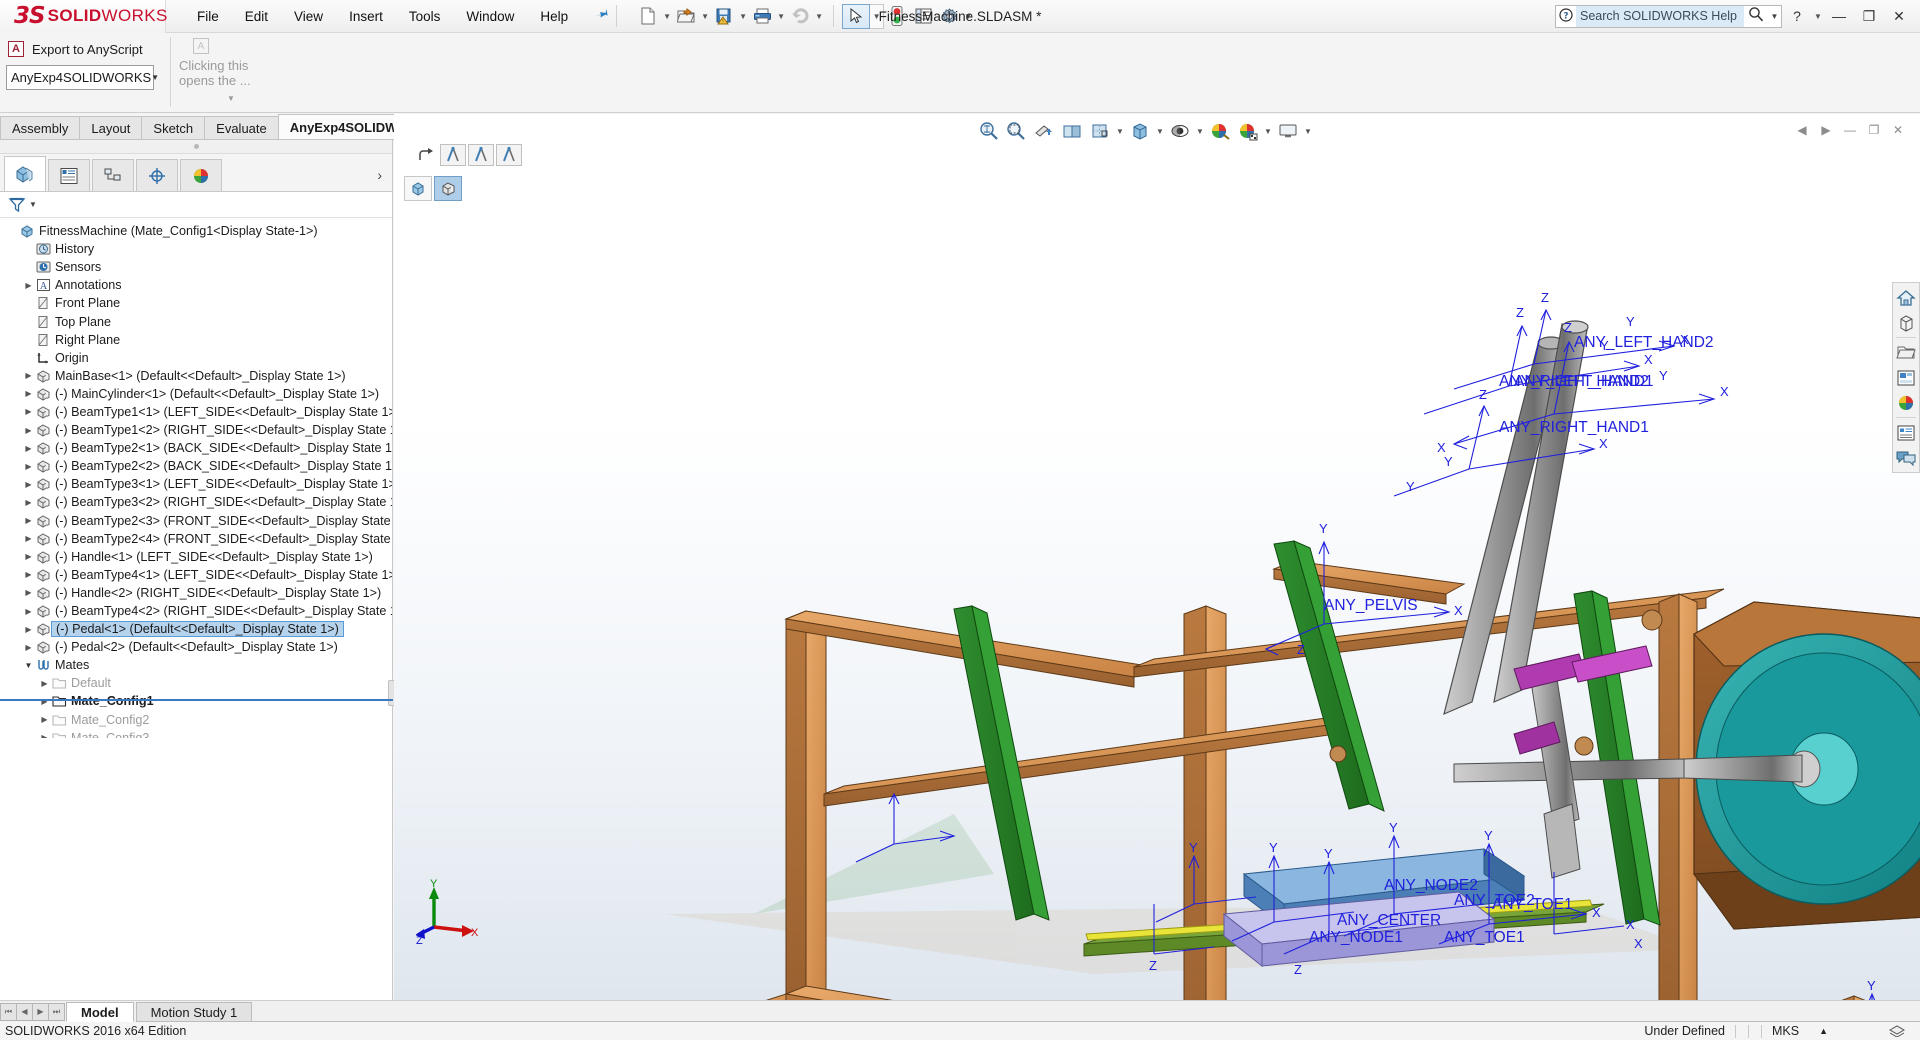 The height and width of the screenshot is (1040, 1920). What do you see at coordinates (199, 249) in the screenshot?
I see `tree-item: History` at bounding box center [199, 249].